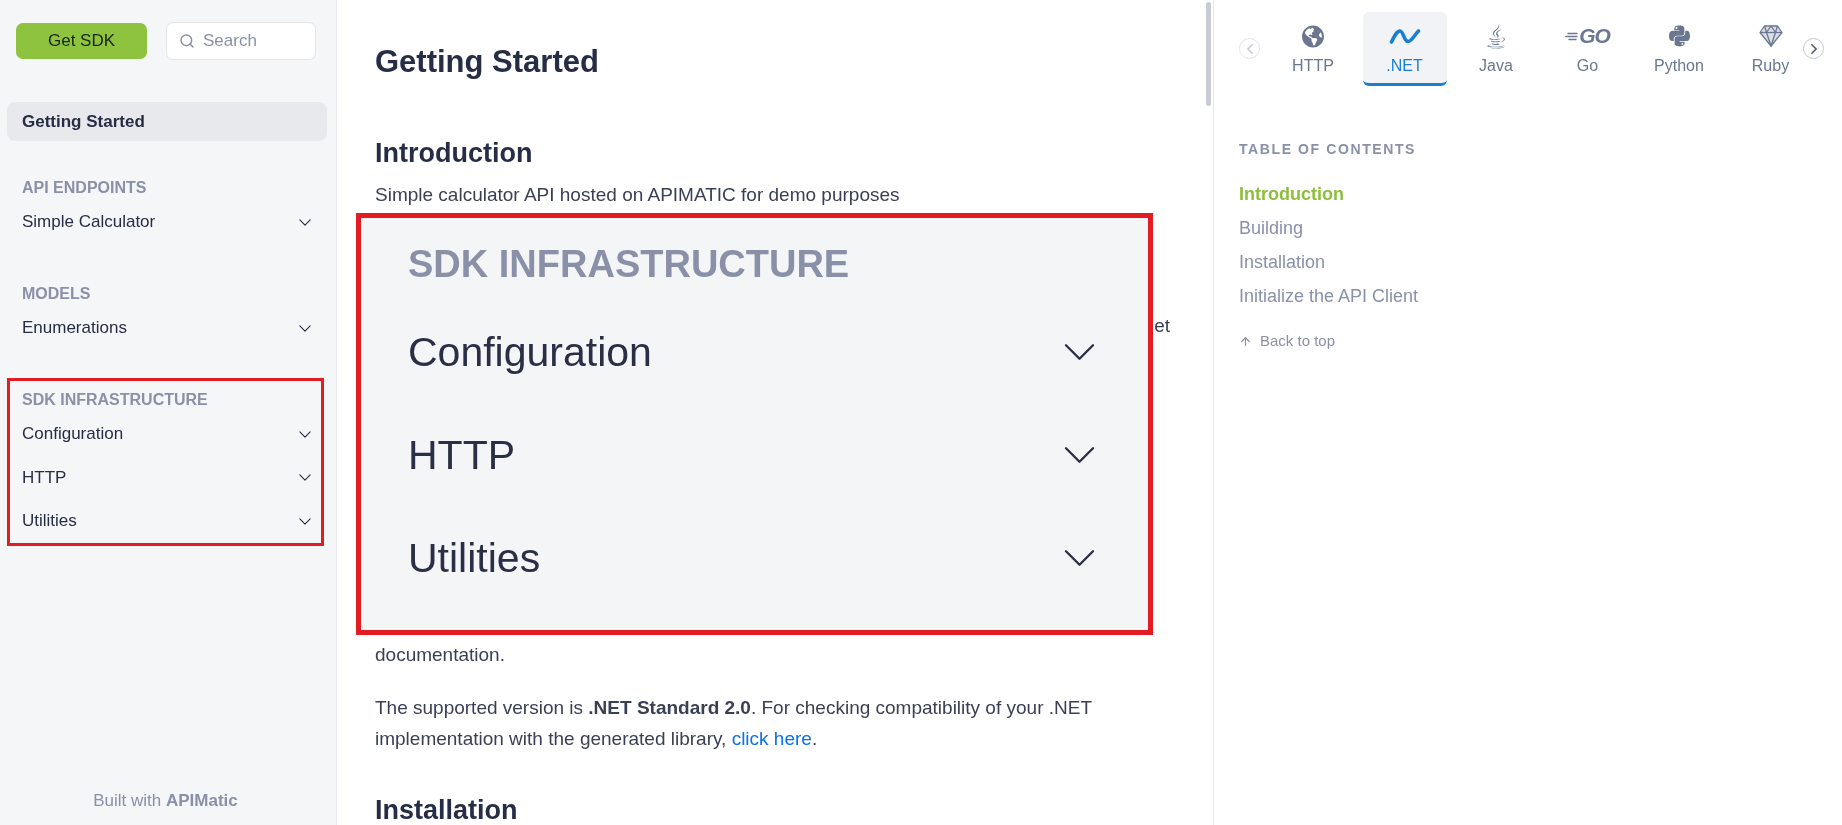  Describe the element at coordinates (752, 558) in the screenshot. I see `callout-item: Utilities` at that location.